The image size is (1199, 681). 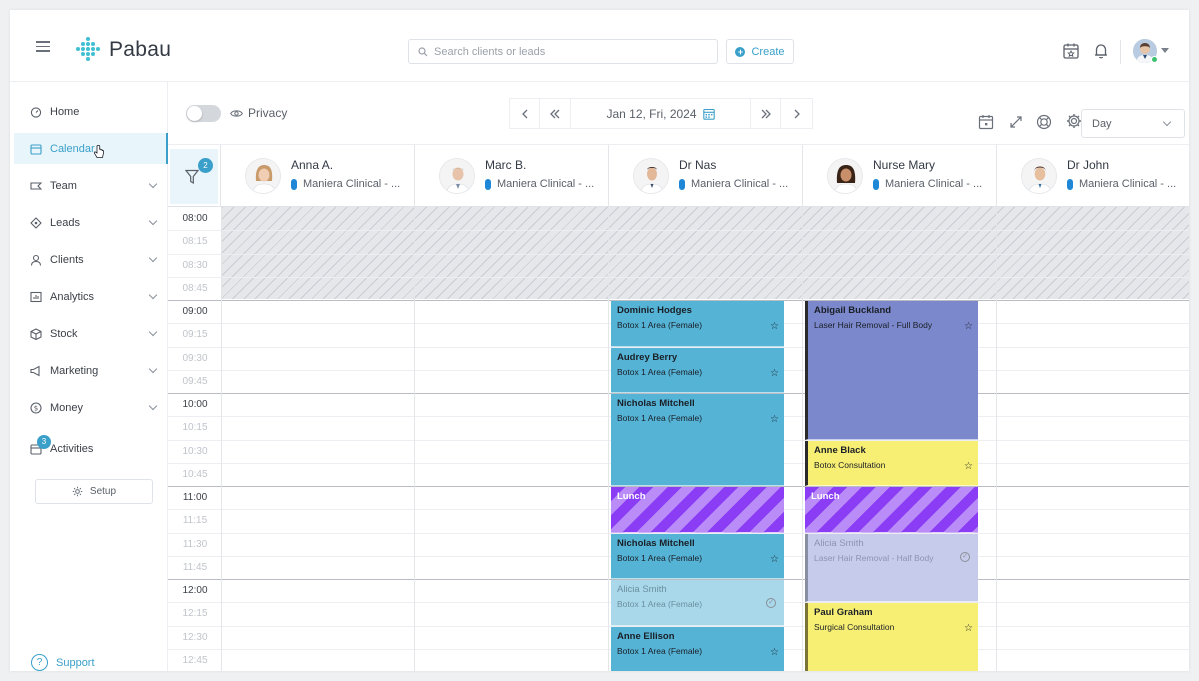 What do you see at coordinates (36, 185) in the screenshot?
I see `team-icon` at bounding box center [36, 185].